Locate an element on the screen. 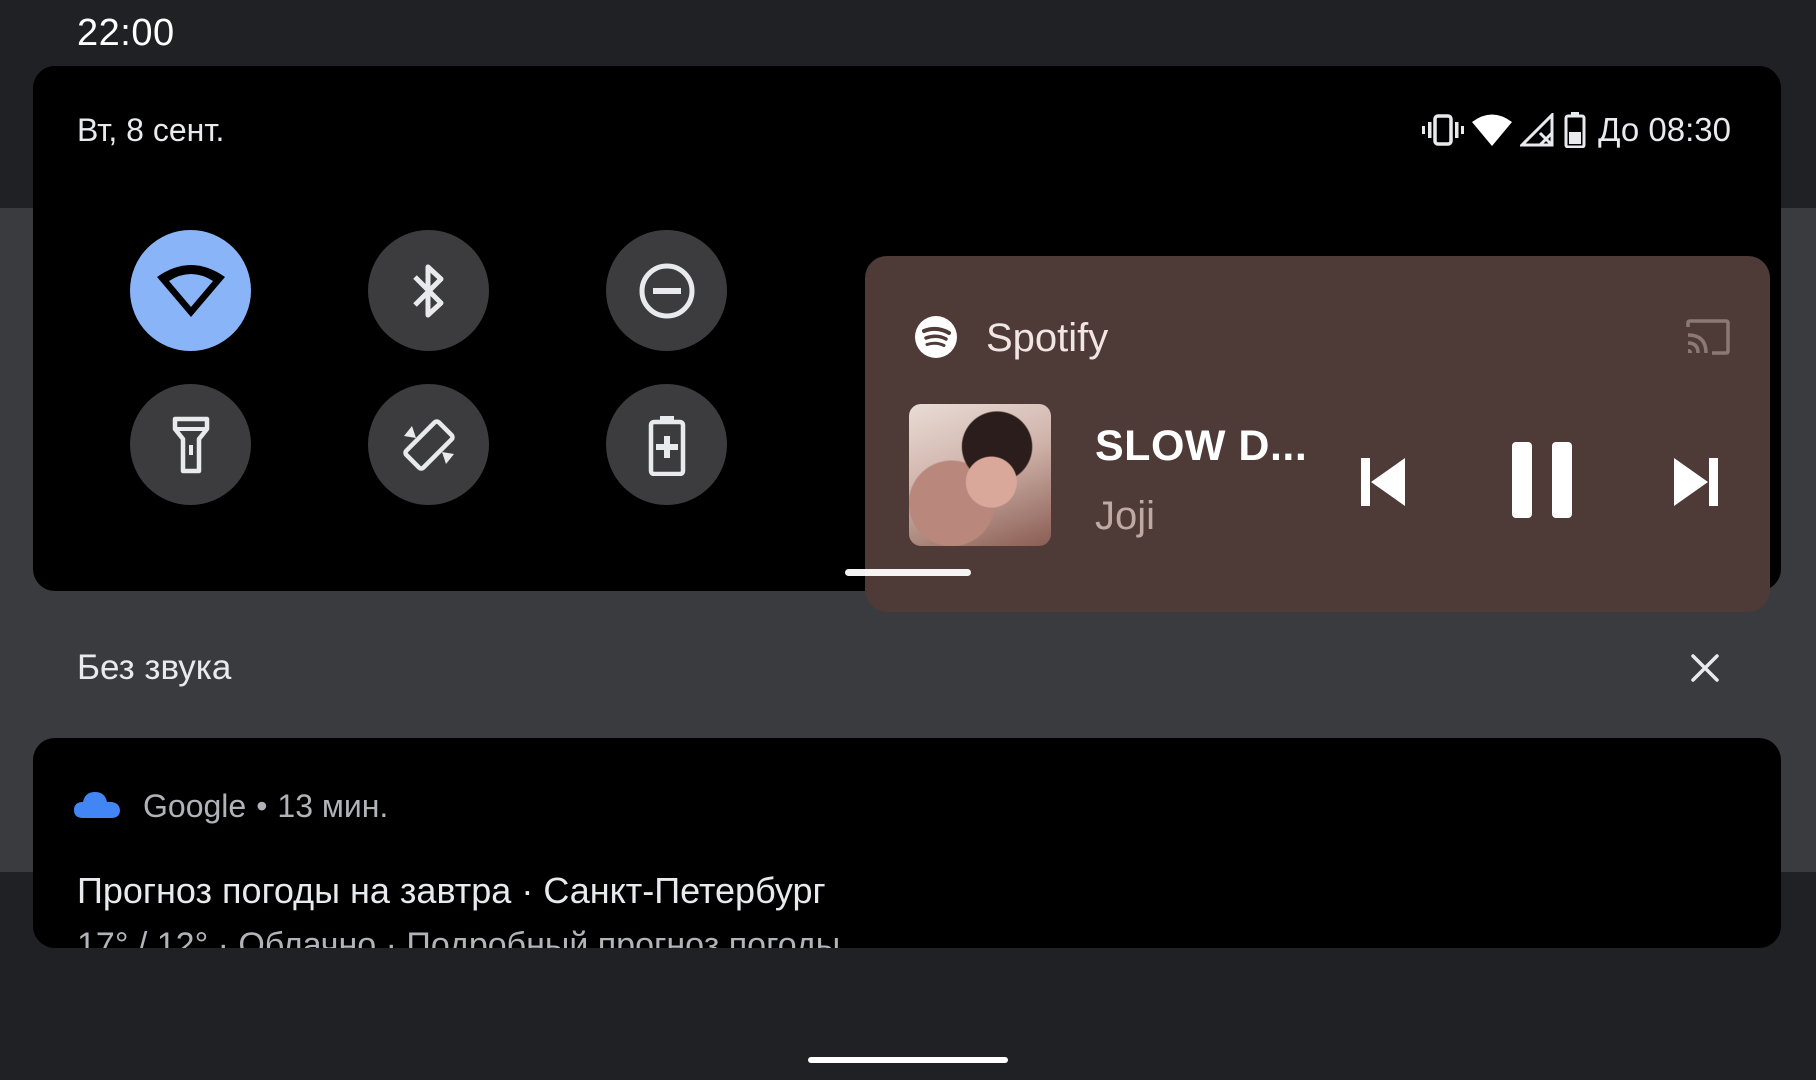 The height and width of the screenshot is (1080, 1816). bluetooth-tile is located at coordinates (428, 290).